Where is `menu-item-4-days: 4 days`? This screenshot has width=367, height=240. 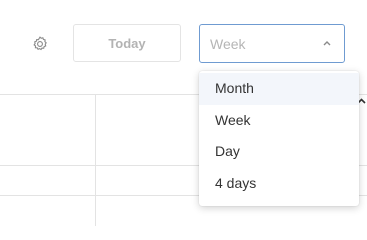
menu-item-4-days: 4 days is located at coordinates (279, 184).